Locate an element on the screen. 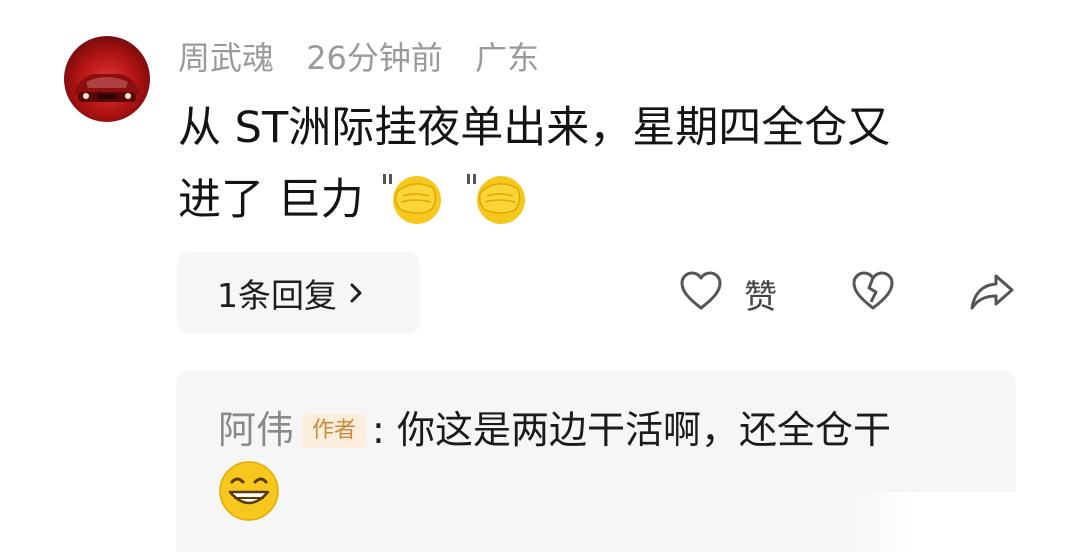 This screenshot has width=1080, height=552. obscured-region is located at coordinates (963, 522).